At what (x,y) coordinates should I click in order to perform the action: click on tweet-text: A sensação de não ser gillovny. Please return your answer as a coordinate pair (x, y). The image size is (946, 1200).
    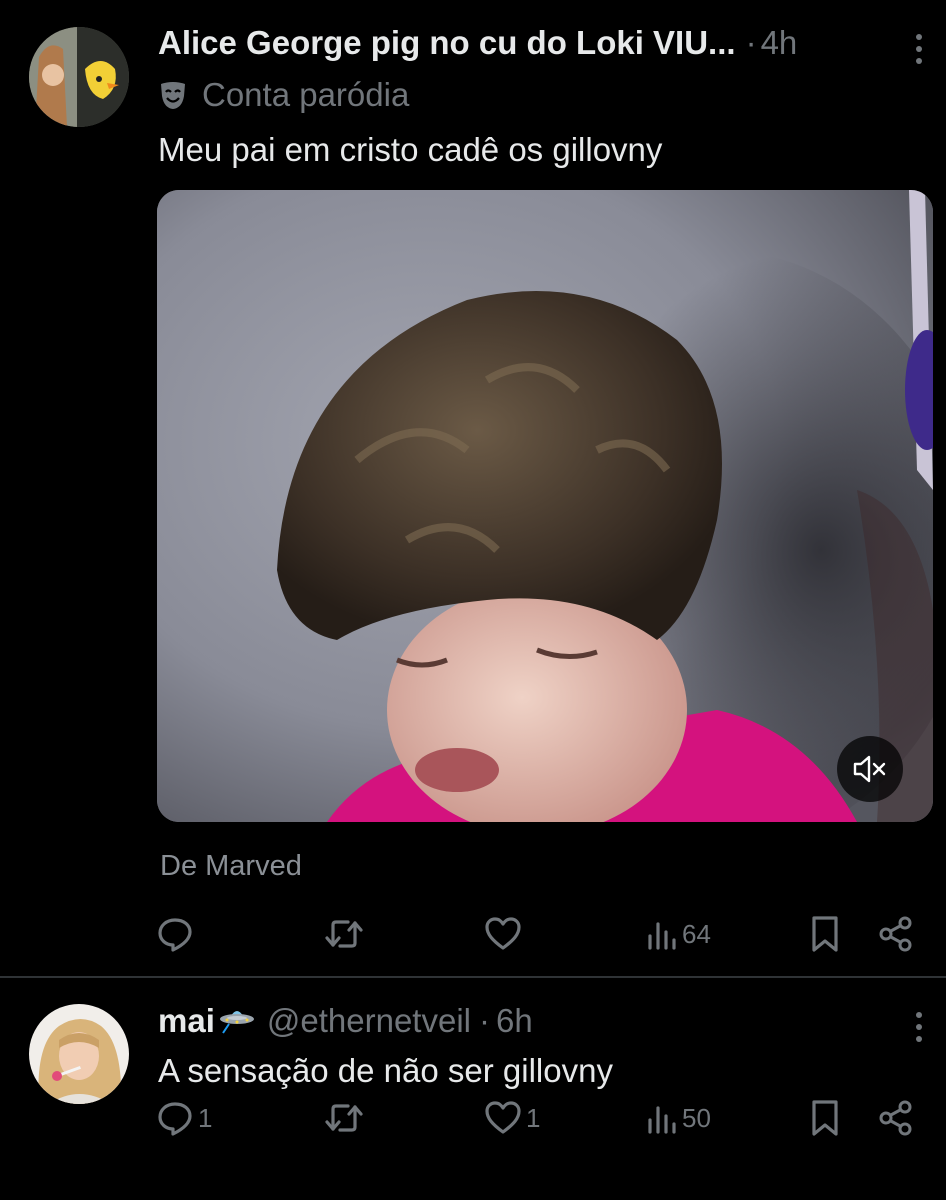
    Looking at the image, I should click on (385, 1070).